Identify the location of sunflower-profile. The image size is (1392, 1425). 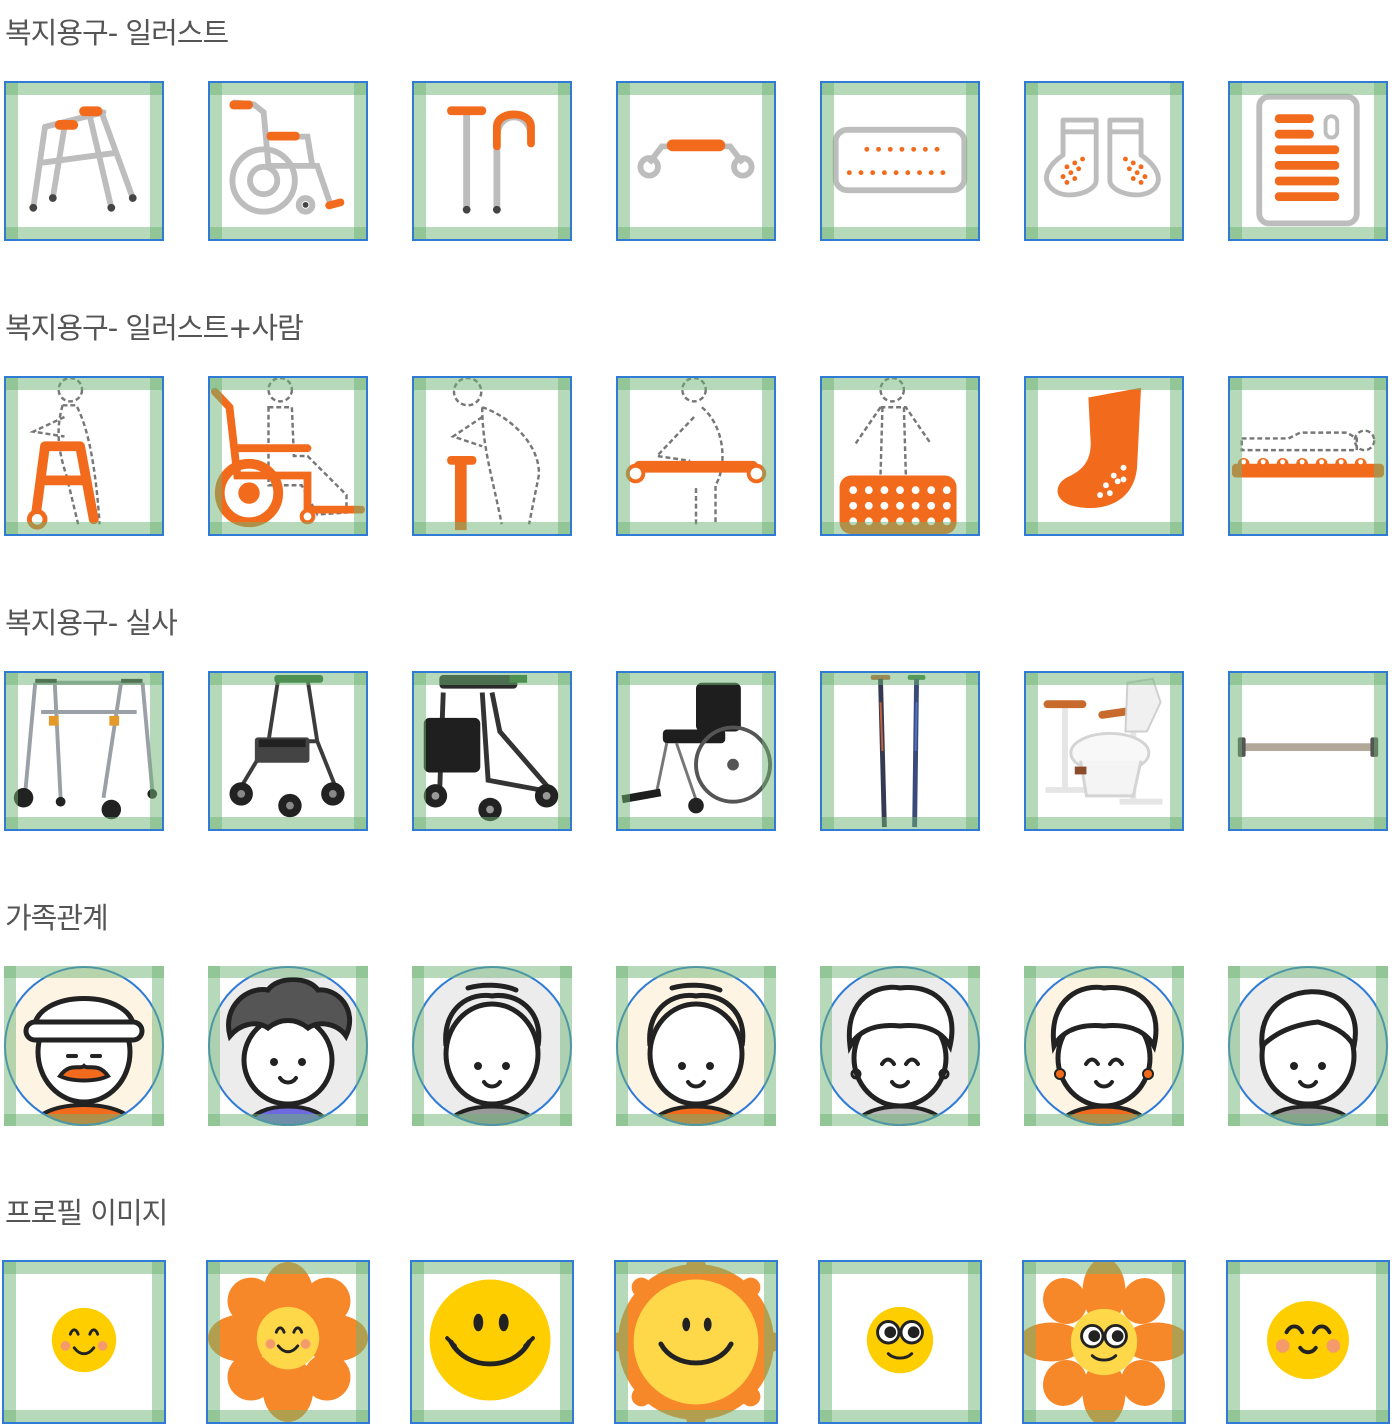
(696, 1342).